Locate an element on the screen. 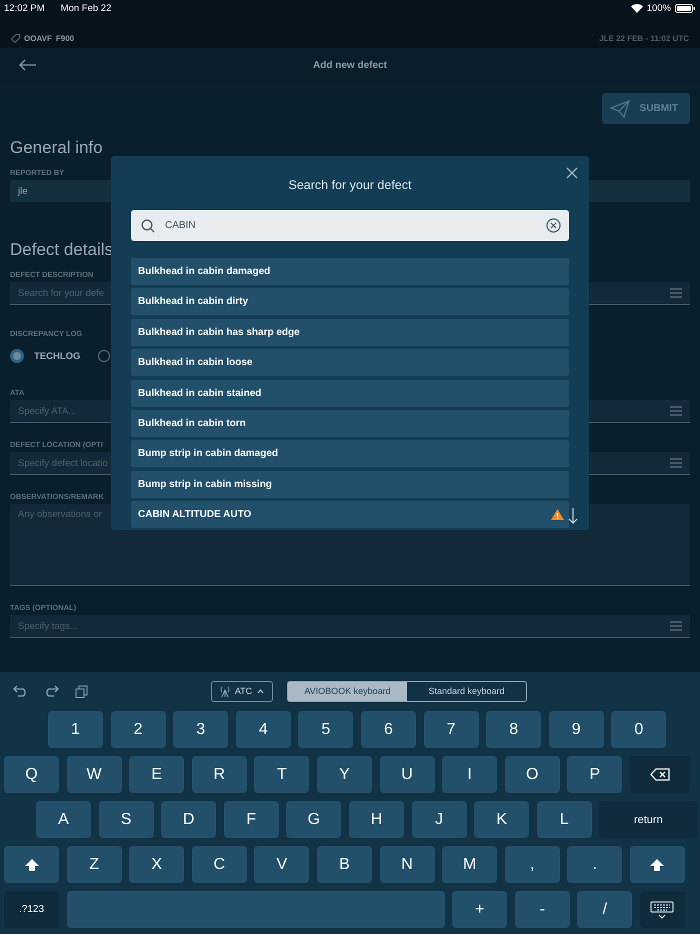 Image resolution: width=700 pixels, height=934 pixels. backspace-key is located at coordinates (660, 774).